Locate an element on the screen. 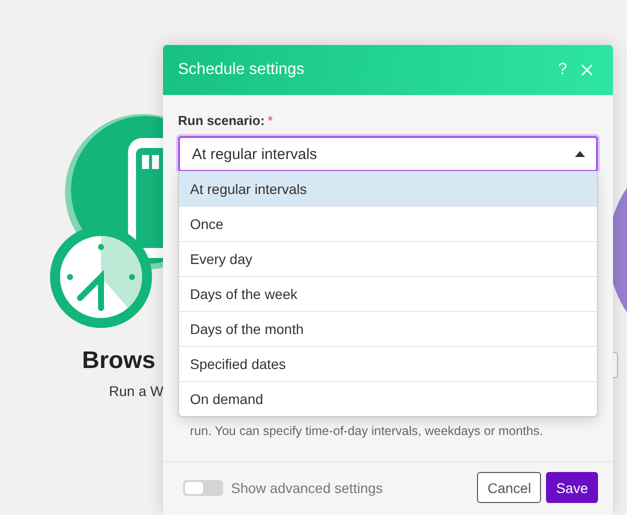 This screenshot has height=515, width=627. dialog-title: Schedule settings is located at coordinates (242, 70).